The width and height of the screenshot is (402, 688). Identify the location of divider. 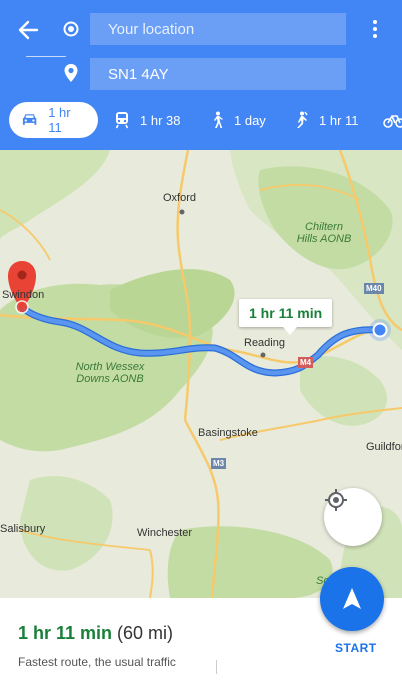
(216, 667).